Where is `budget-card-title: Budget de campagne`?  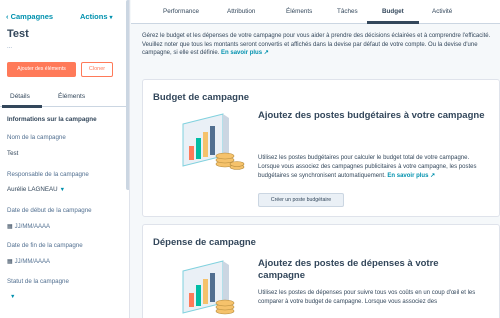 budget-card-title: Budget de campagne is located at coordinates (201, 97).